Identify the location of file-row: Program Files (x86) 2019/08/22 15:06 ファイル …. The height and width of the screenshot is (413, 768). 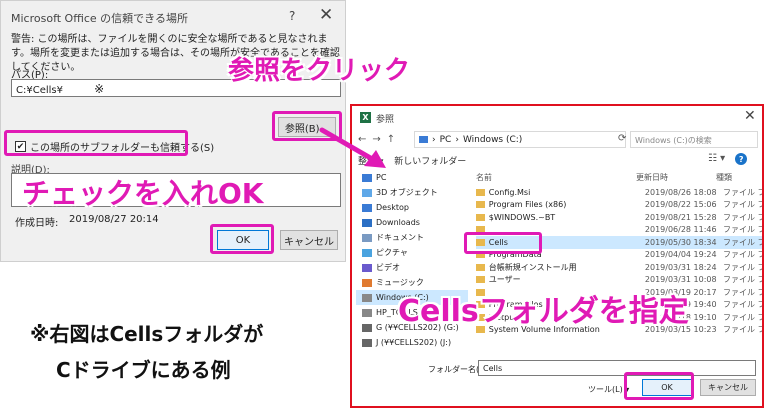
(619, 205).